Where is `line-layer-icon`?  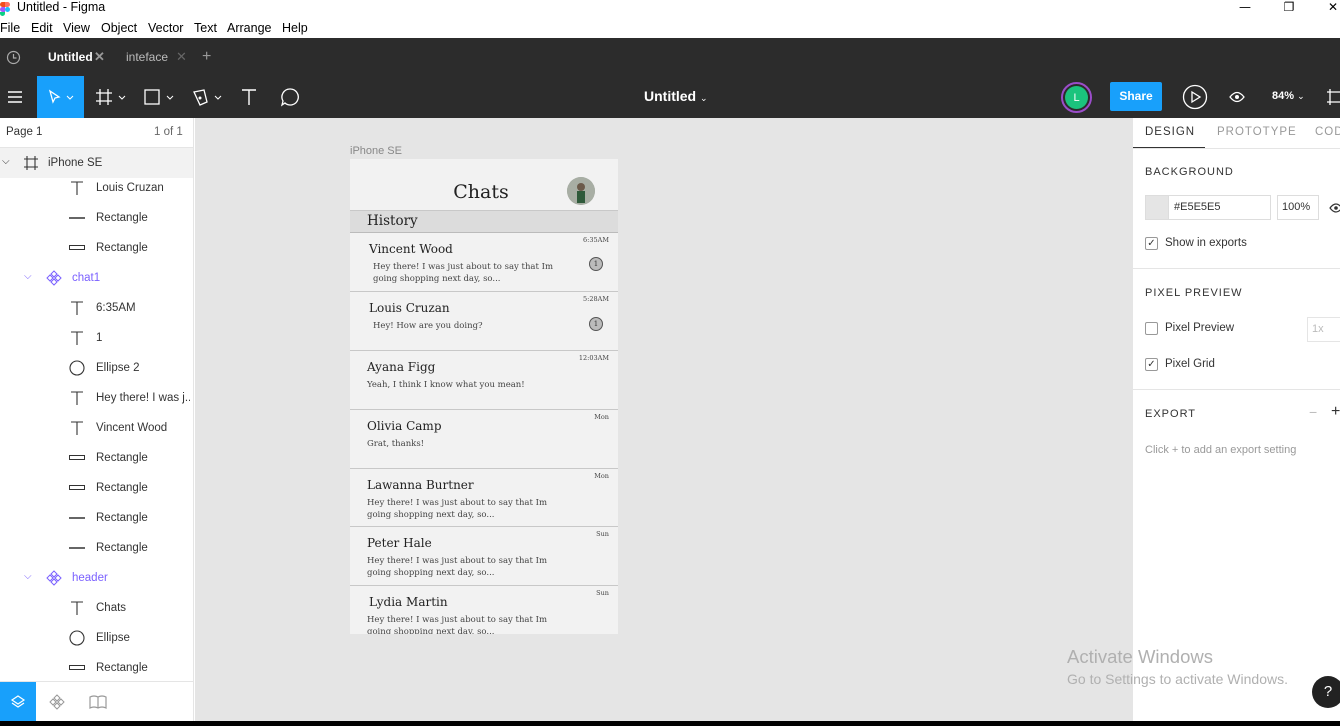
line-layer-icon is located at coordinates (77, 218).